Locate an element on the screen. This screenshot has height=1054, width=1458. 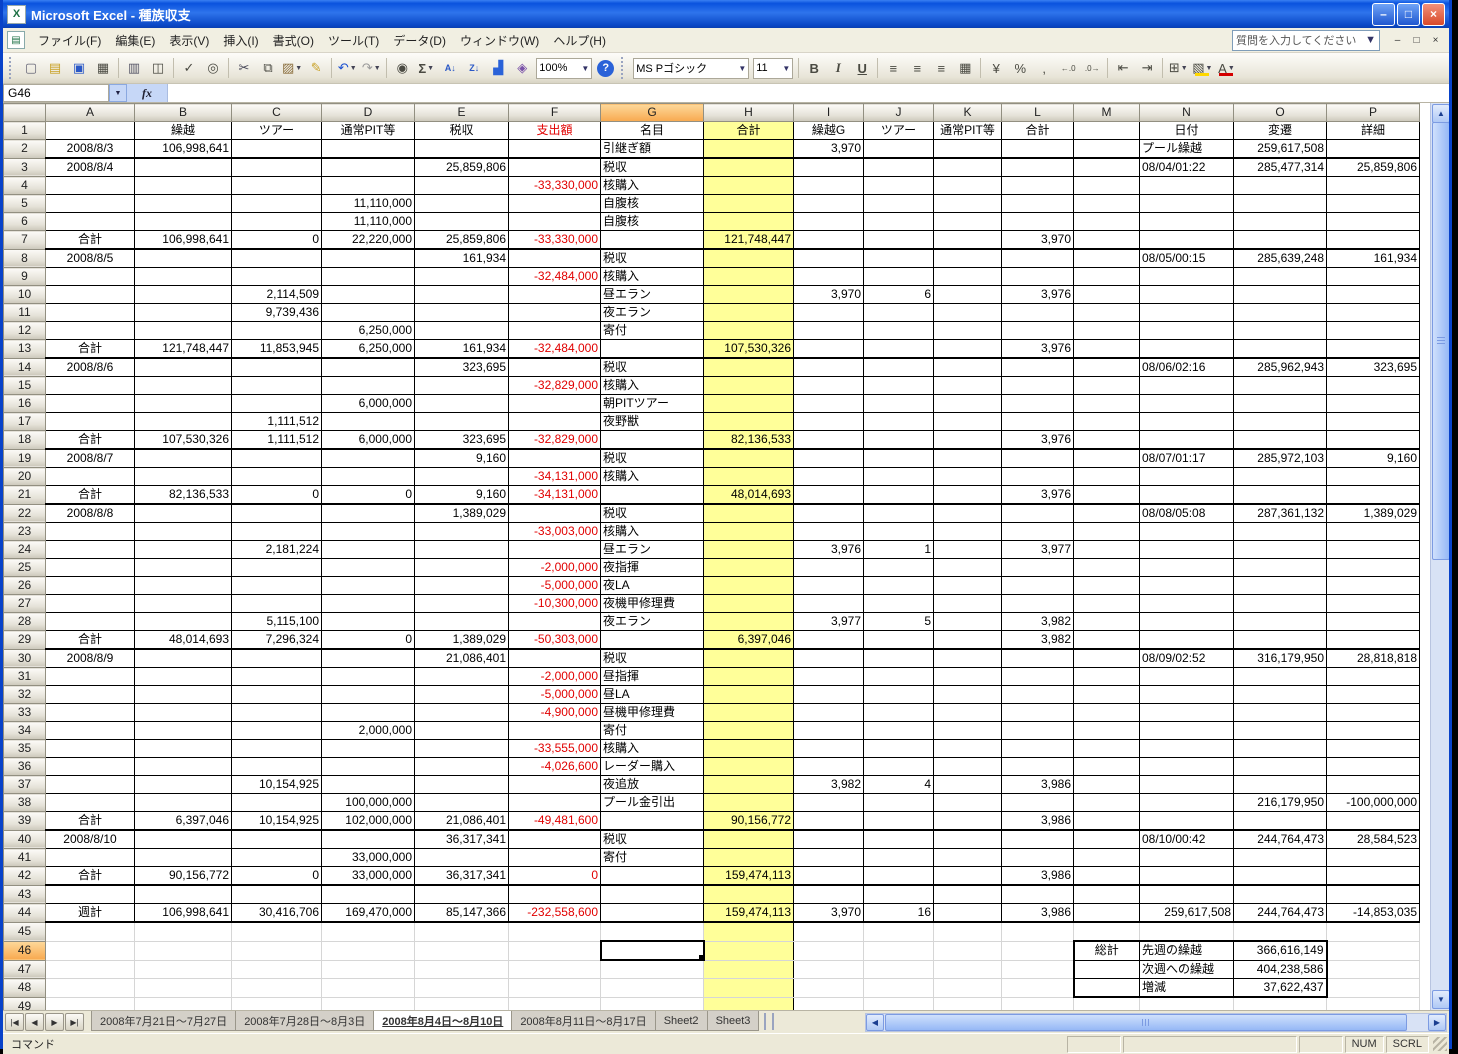
cell-E25 is located at coordinates (461, 567).